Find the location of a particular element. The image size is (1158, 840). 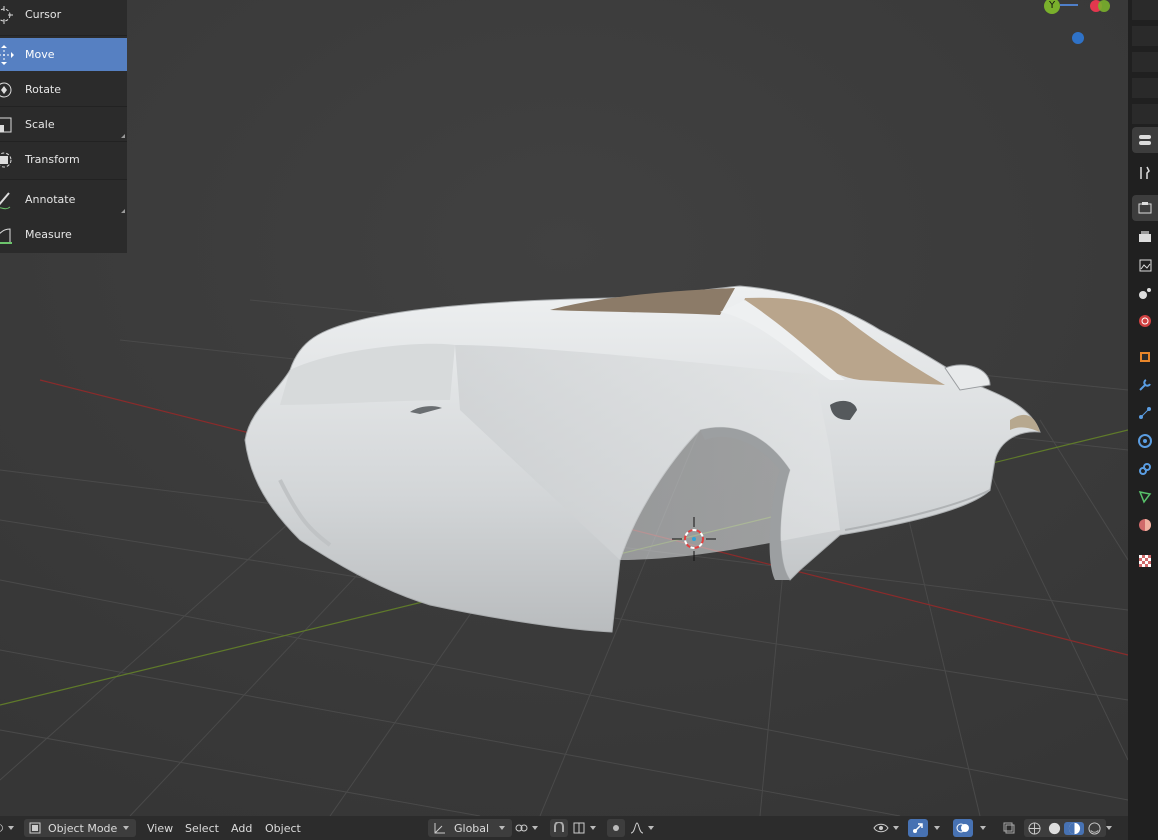

overlays-icon is located at coordinates (962, 828).